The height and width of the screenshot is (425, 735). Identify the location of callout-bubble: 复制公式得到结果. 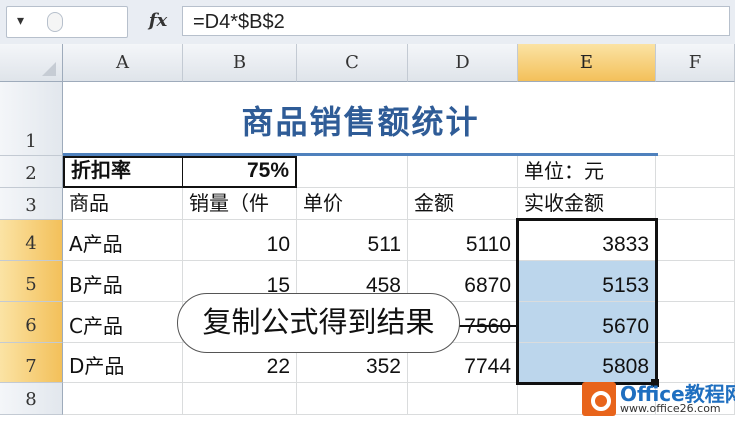
(318, 323).